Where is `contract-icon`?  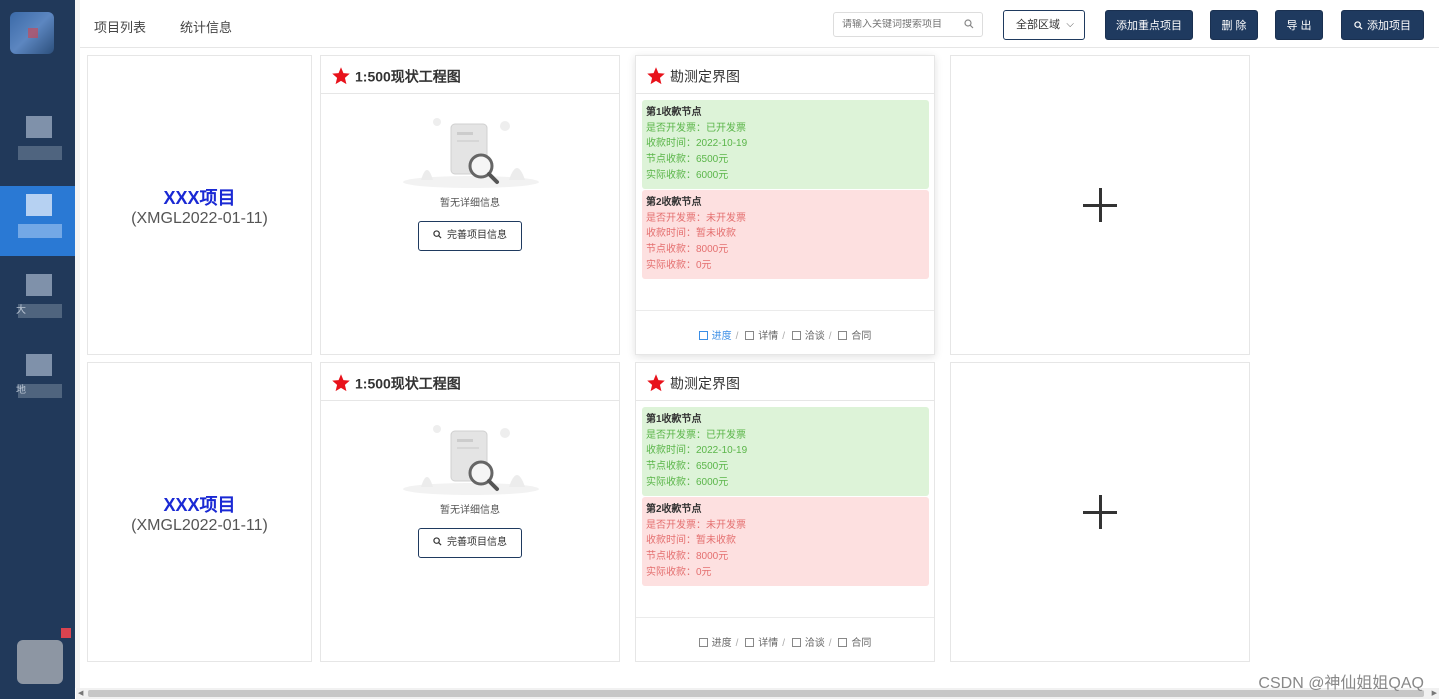 contract-icon is located at coordinates (843, 642).